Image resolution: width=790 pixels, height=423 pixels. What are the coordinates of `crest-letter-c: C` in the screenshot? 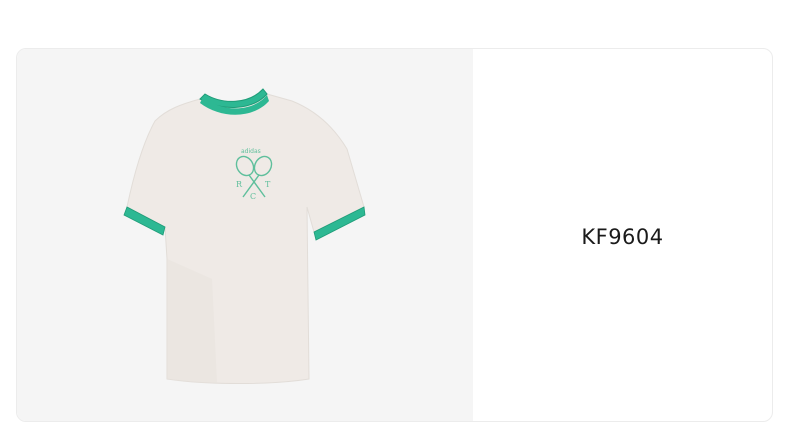 It's located at (253, 196).